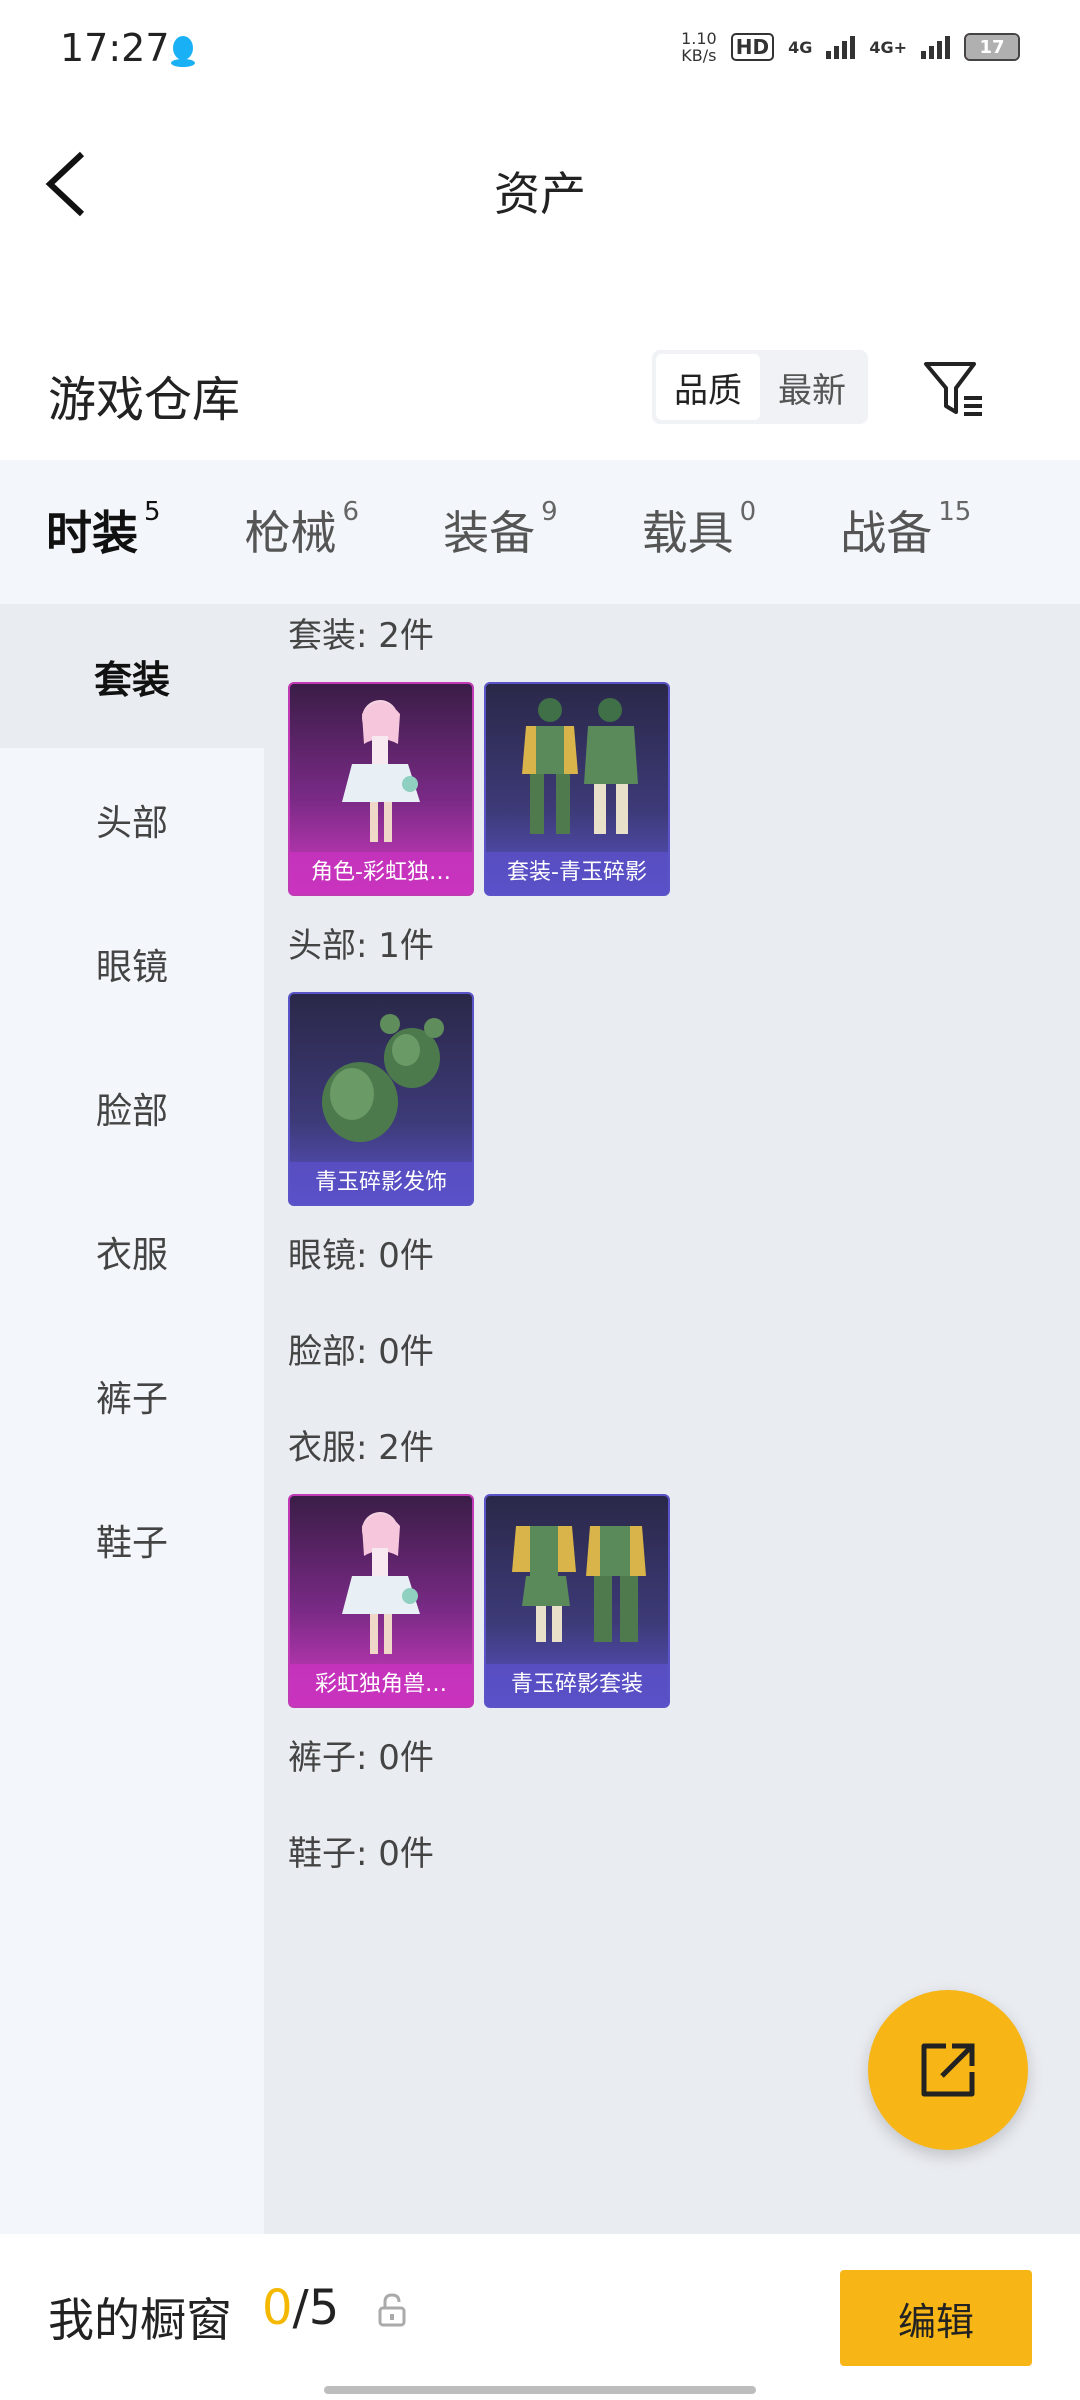 The image size is (1080, 2400). What do you see at coordinates (361, 1255) in the screenshot?
I see `section-title-glasses: 眼镜: 0件` at bounding box center [361, 1255].